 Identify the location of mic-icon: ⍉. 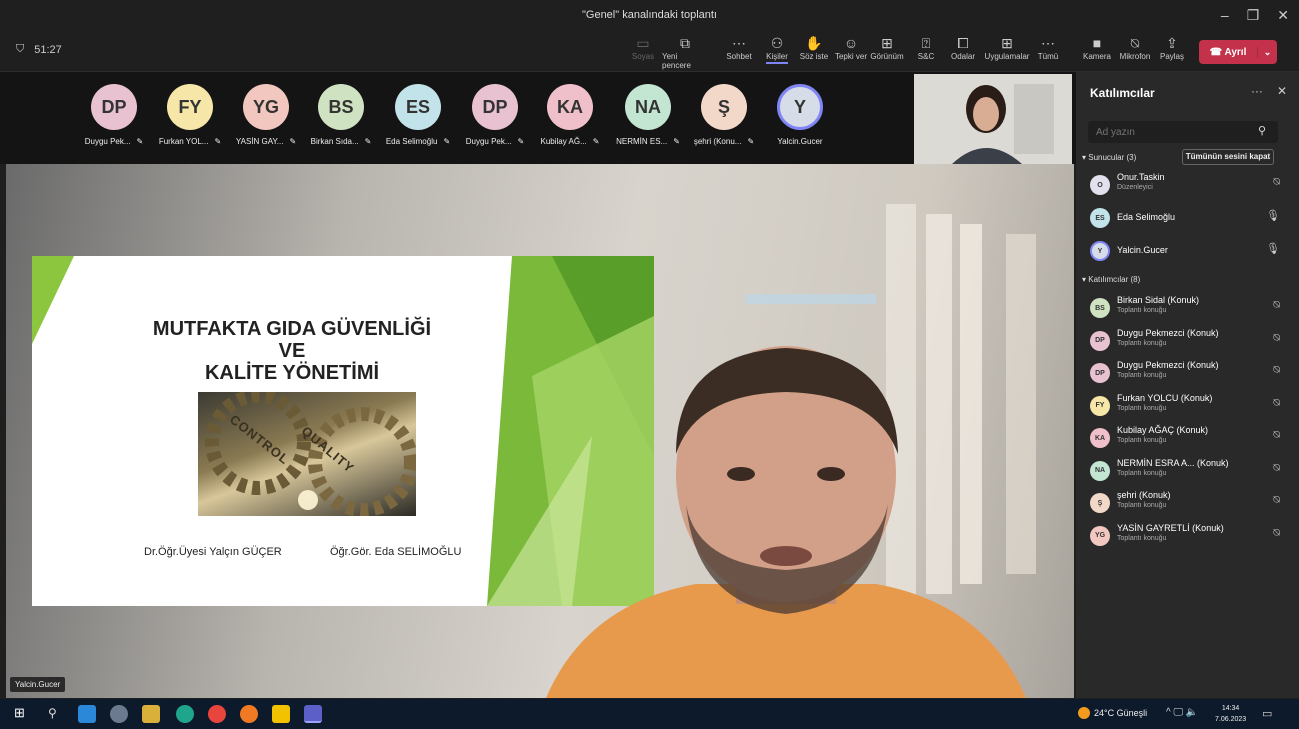
(1276, 182).